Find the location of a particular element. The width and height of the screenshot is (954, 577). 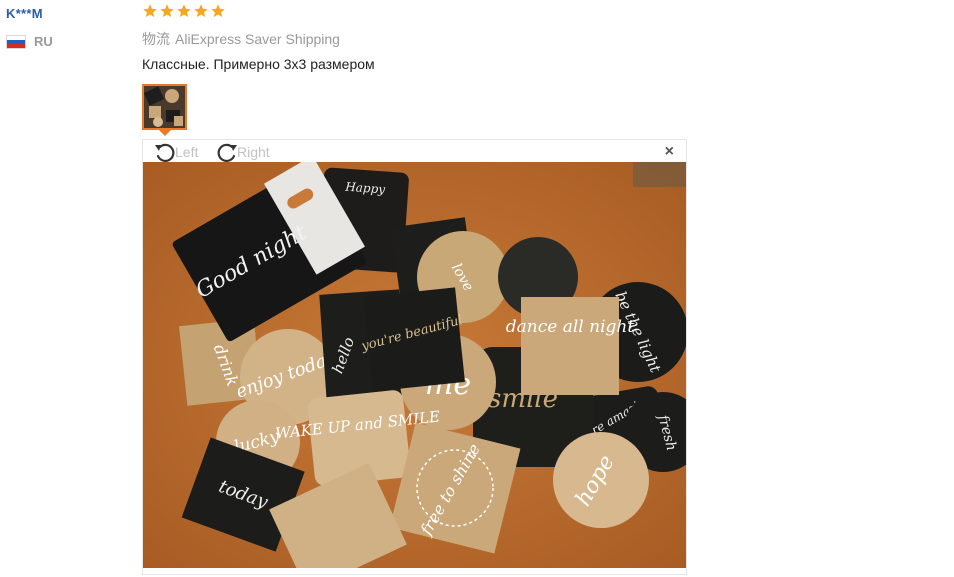

star-rating is located at coordinates (184, 11).